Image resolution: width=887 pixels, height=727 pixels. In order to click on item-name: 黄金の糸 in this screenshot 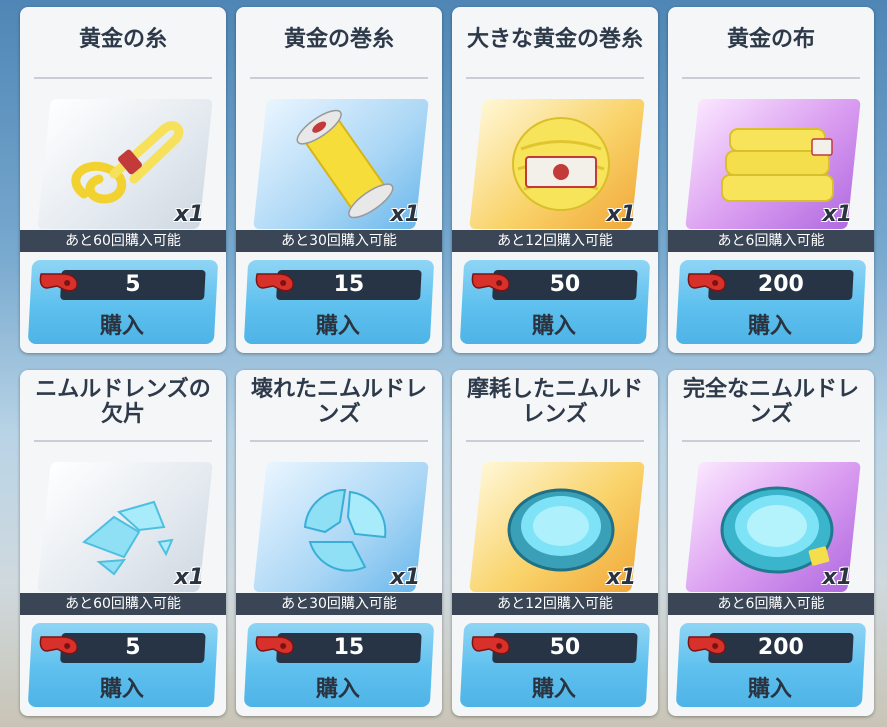, I will do `click(122, 39)`.